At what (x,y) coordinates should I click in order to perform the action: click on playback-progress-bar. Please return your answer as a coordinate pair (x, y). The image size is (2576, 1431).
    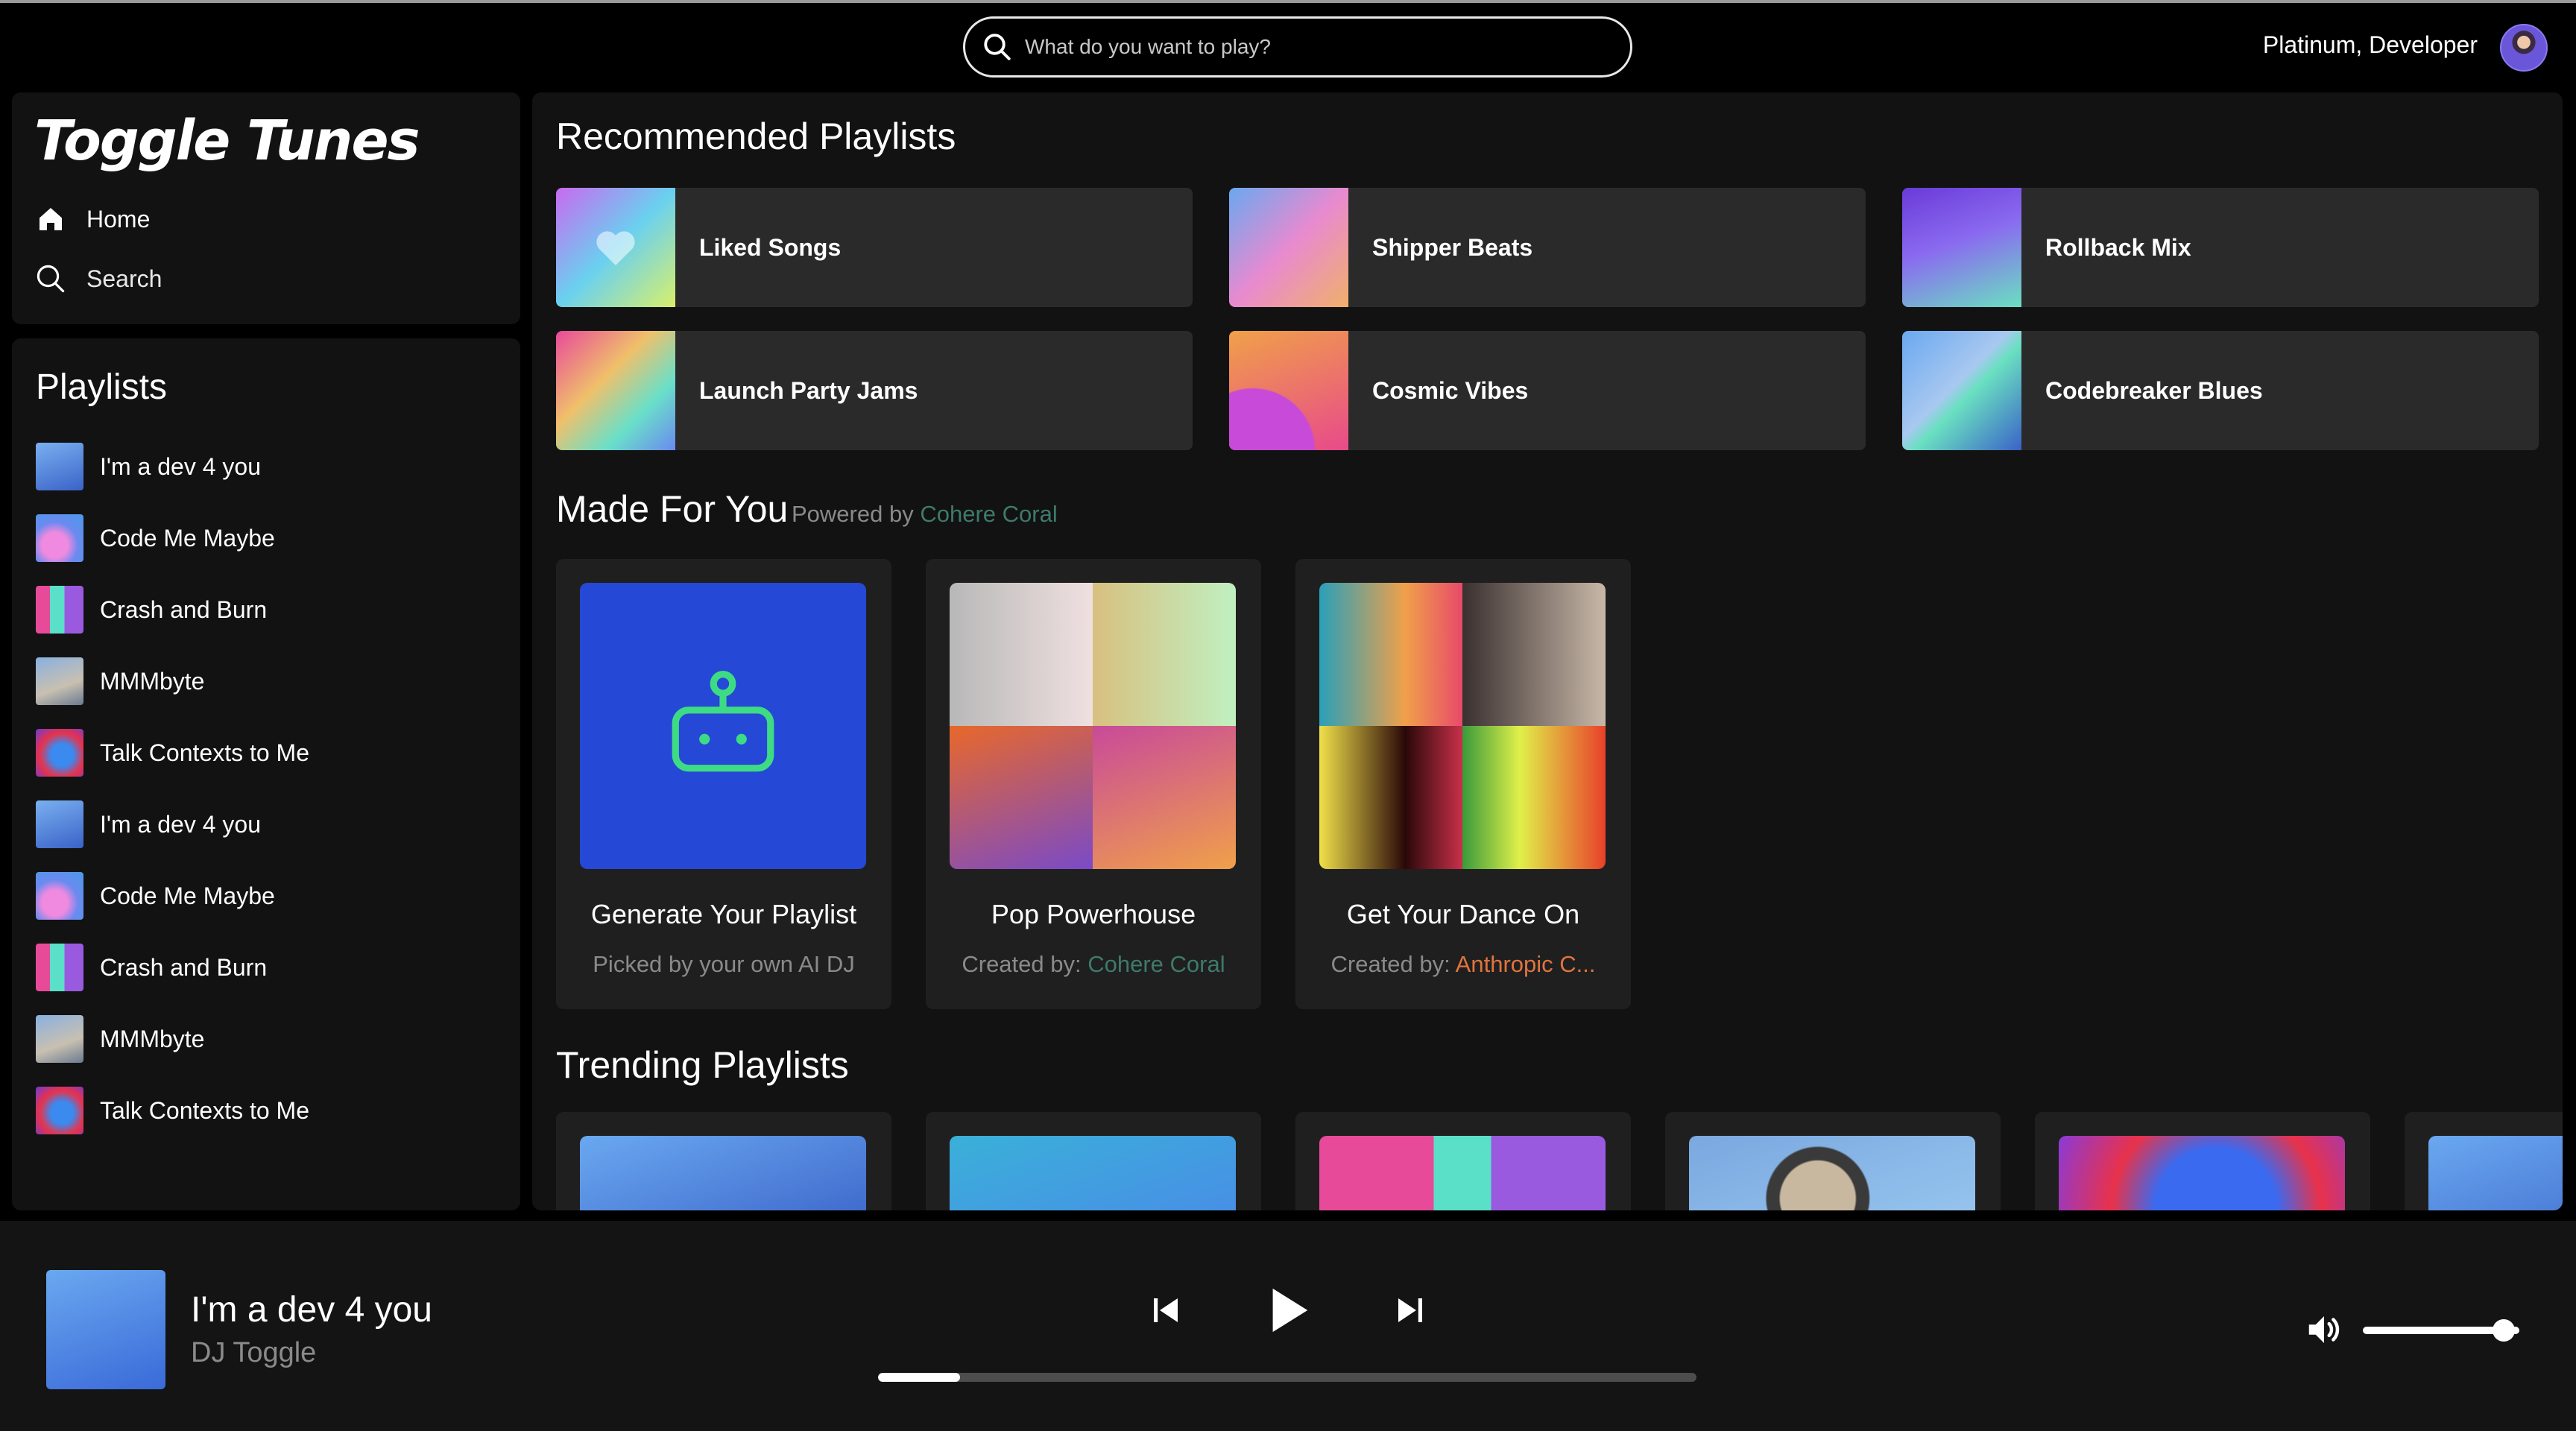
    Looking at the image, I should click on (1287, 1378).